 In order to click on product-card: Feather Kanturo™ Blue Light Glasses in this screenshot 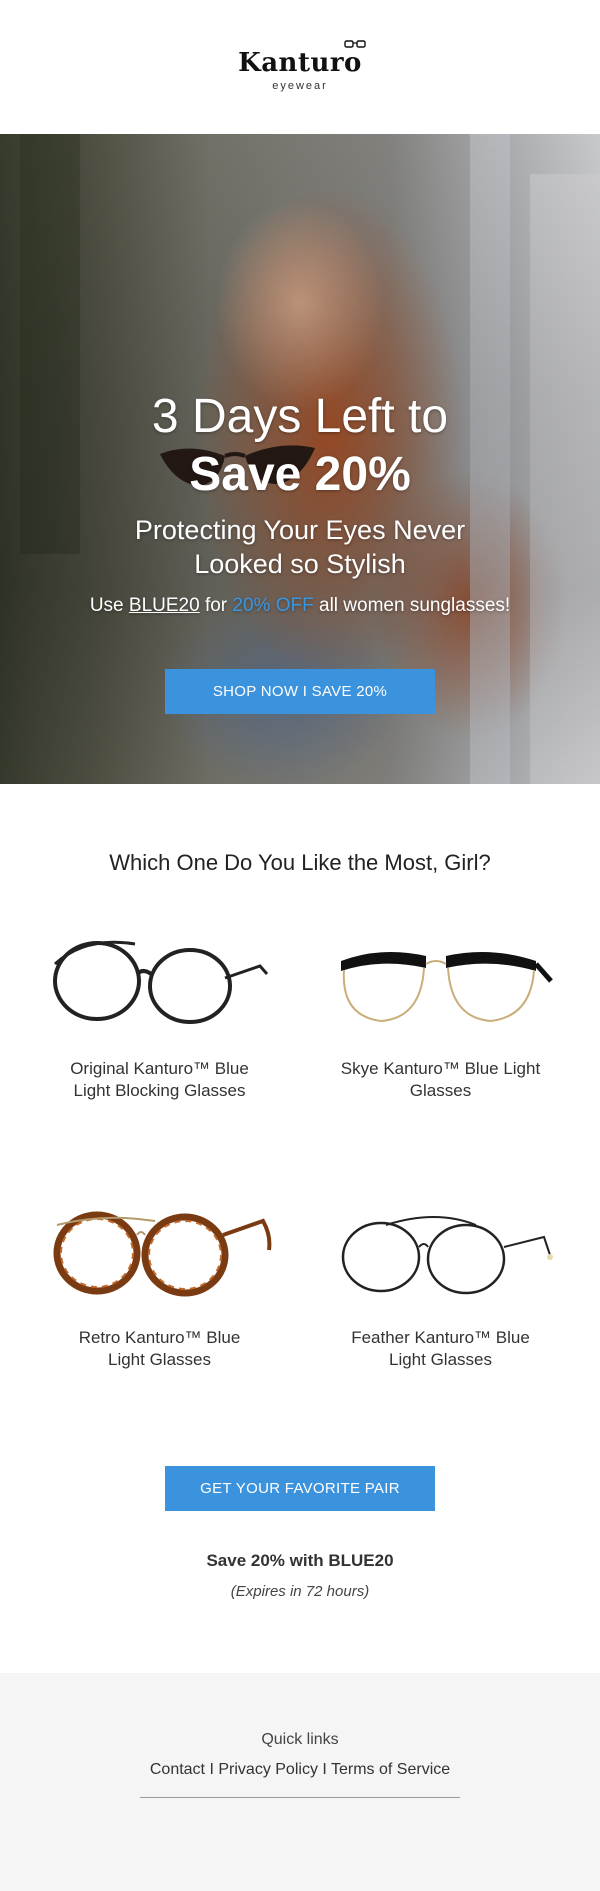, I will do `click(440, 1329)`.